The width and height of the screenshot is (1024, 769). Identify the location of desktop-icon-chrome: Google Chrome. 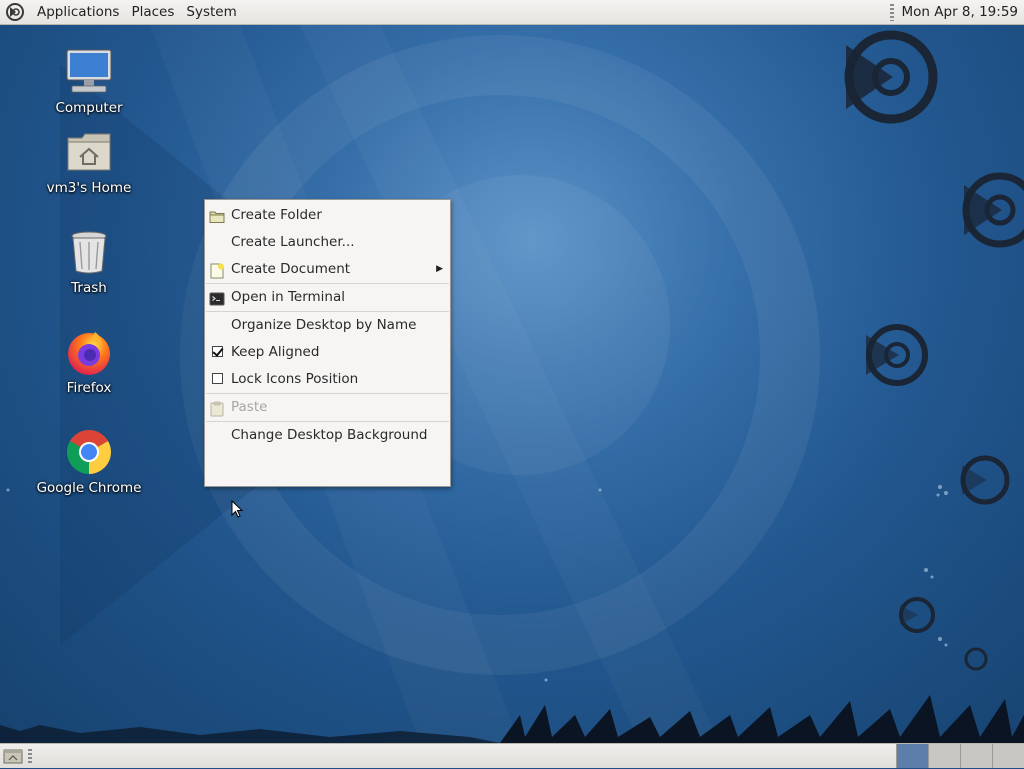
(89, 461).